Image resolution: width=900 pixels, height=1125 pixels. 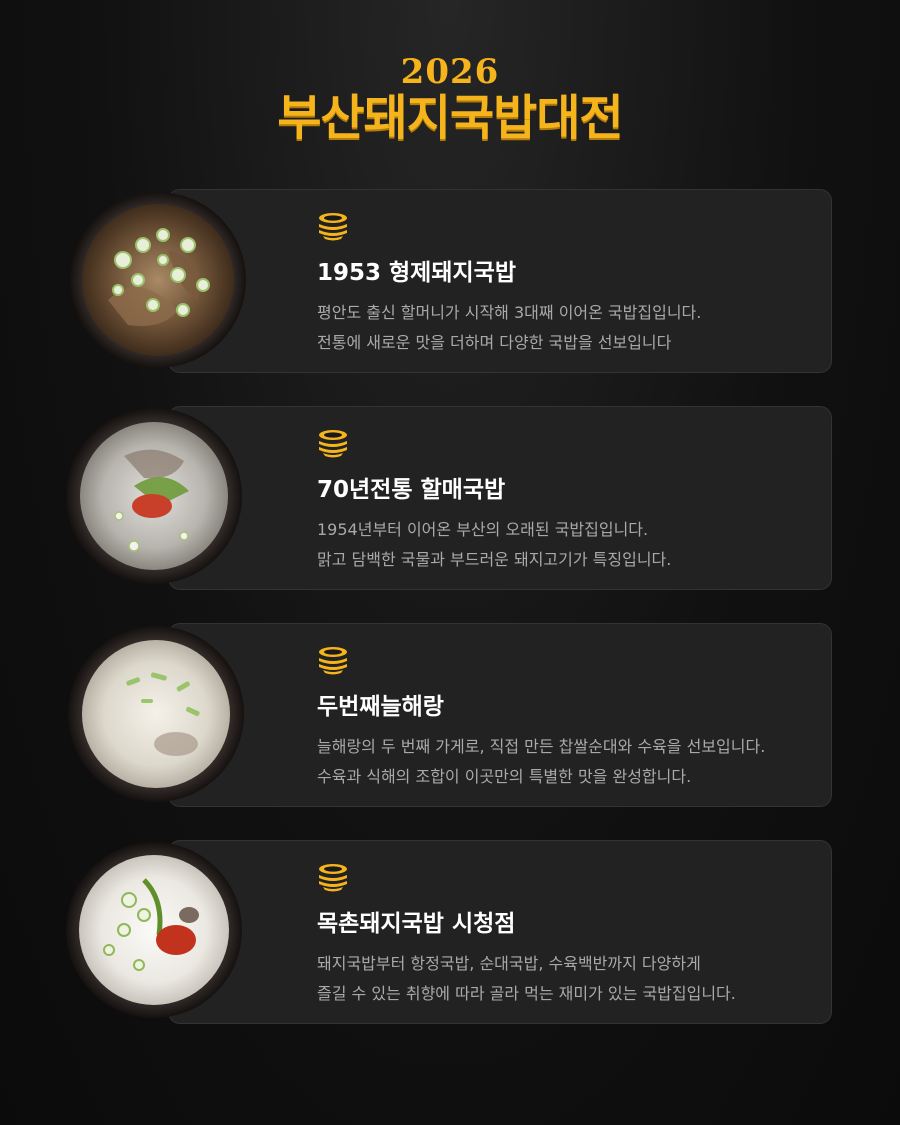 I want to click on restaurant-name: 목촌돼지국밥 시청점, so click(x=416, y=924).